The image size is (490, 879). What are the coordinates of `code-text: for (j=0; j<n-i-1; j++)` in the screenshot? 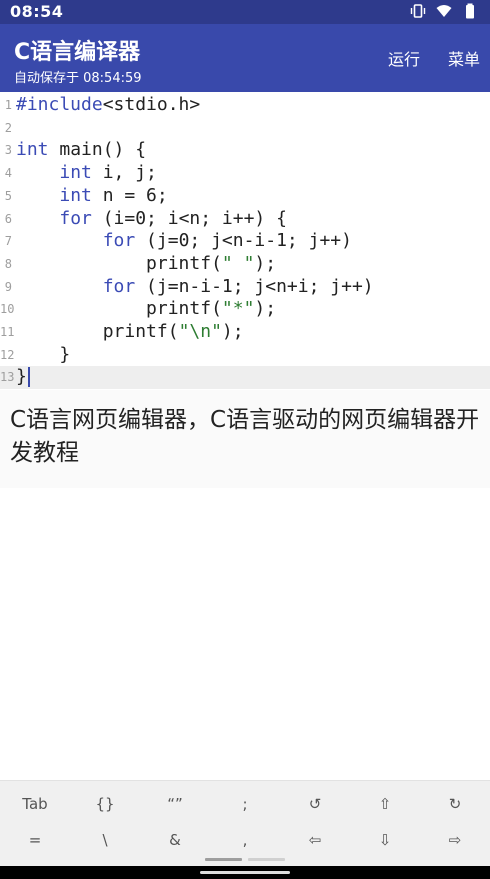 It's located at (184, 241).